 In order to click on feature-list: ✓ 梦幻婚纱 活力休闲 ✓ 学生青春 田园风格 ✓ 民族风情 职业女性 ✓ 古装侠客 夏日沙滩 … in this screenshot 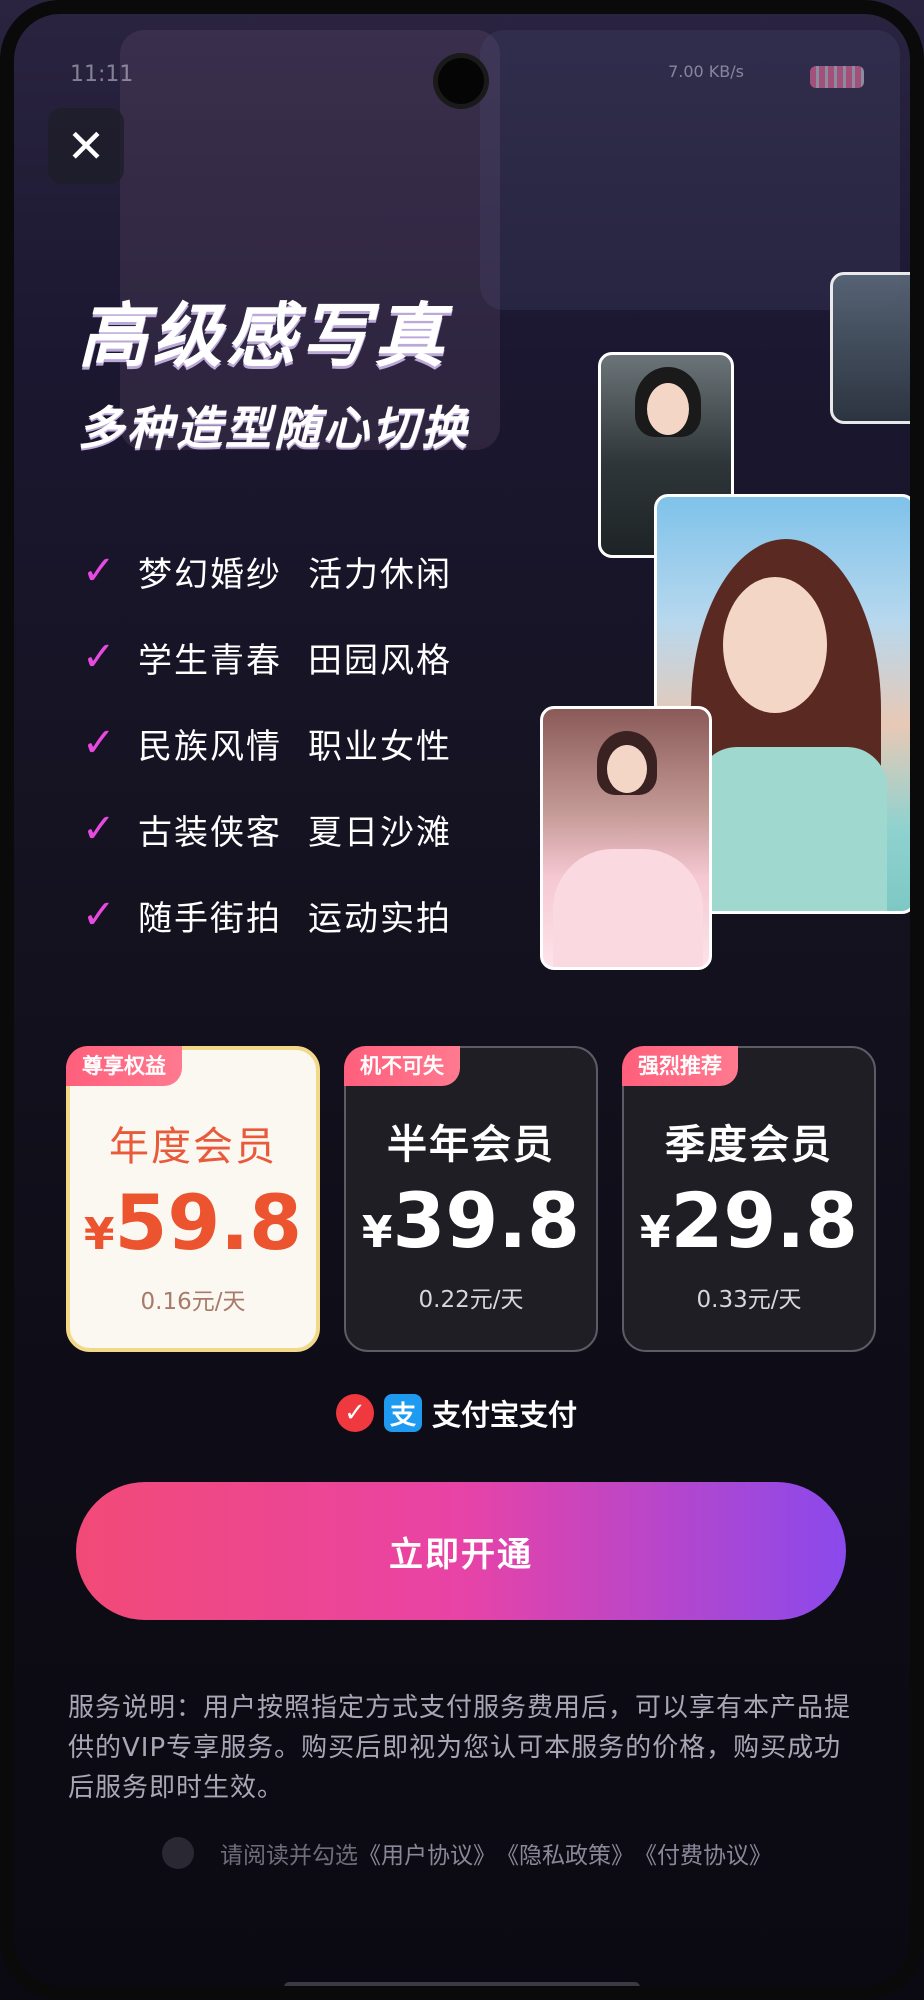, I will do `click(280, 743)`.